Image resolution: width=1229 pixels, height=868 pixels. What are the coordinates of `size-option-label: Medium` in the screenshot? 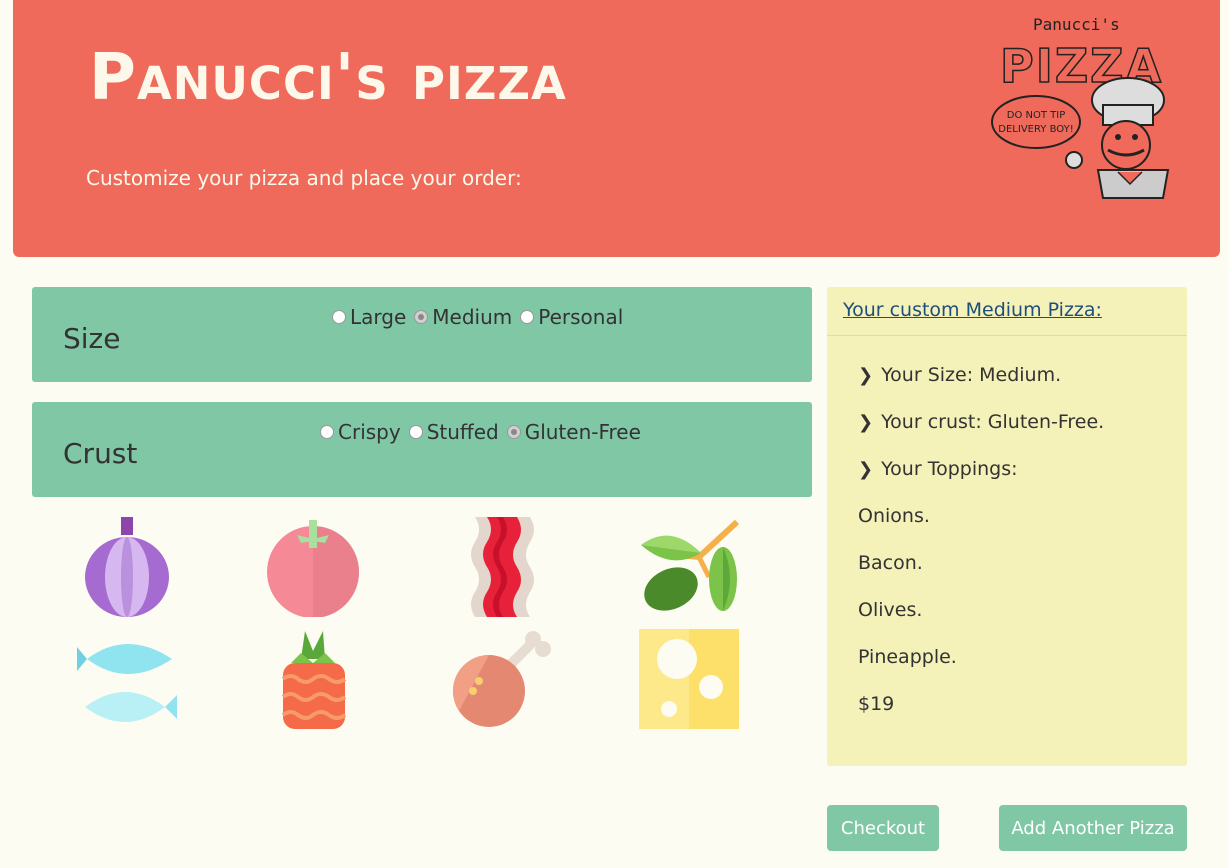 It's located at (472, 317).